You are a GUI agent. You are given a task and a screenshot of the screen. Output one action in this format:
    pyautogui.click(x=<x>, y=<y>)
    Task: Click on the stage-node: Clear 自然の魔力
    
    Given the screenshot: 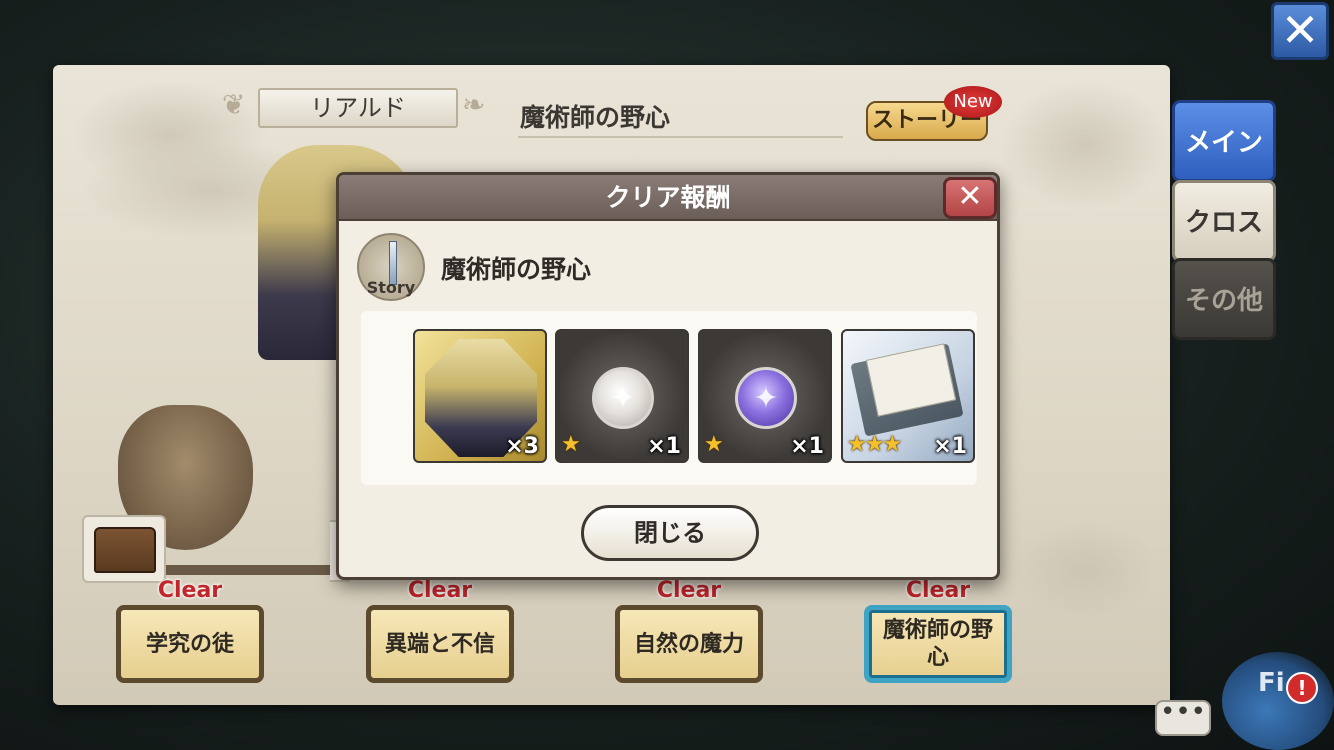 What is the action you would take?
    pyautogui.click(x=689, y=630)
    